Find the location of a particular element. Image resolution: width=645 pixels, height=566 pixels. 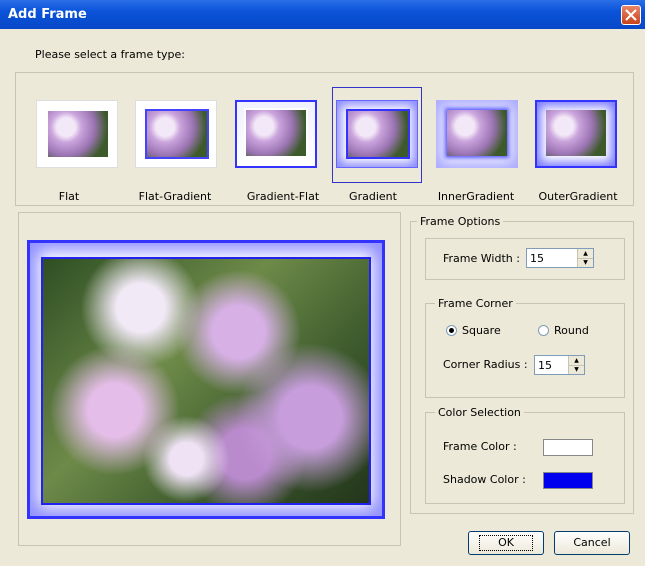

corner-radius-label: Corner Radius : is located at coordinates (485, 364).